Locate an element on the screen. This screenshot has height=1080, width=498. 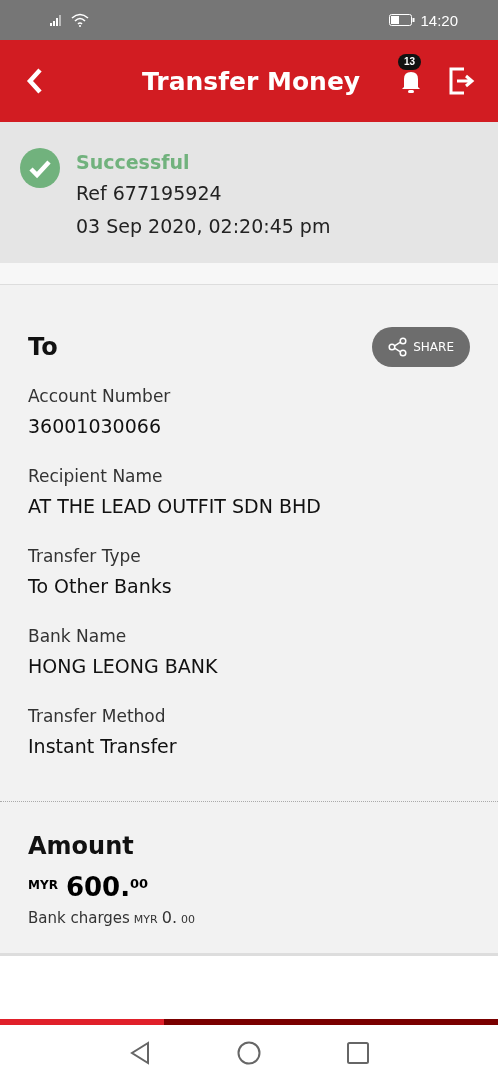
share-icon is located at coordinates (398, 347).